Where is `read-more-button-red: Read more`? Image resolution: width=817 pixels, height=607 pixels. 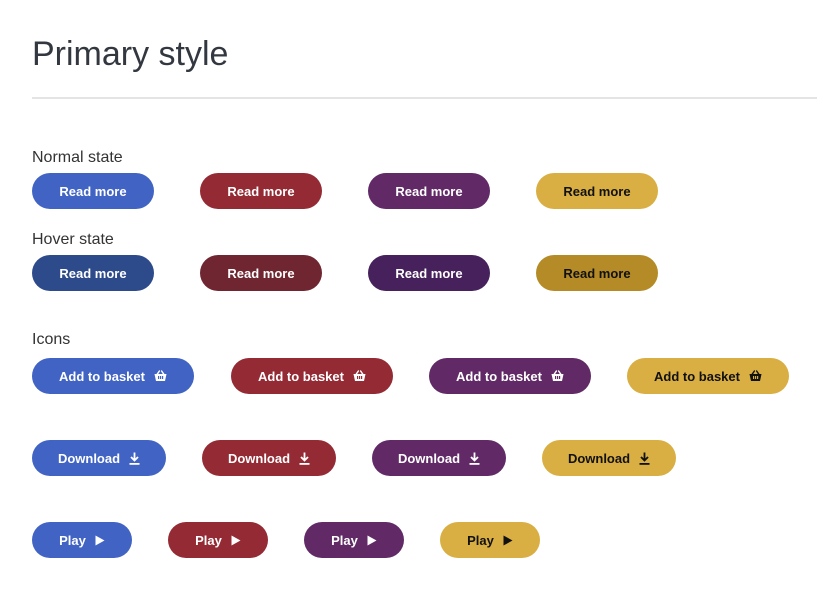 read-more-button-red: Read more is located at coordinates (261, 191).